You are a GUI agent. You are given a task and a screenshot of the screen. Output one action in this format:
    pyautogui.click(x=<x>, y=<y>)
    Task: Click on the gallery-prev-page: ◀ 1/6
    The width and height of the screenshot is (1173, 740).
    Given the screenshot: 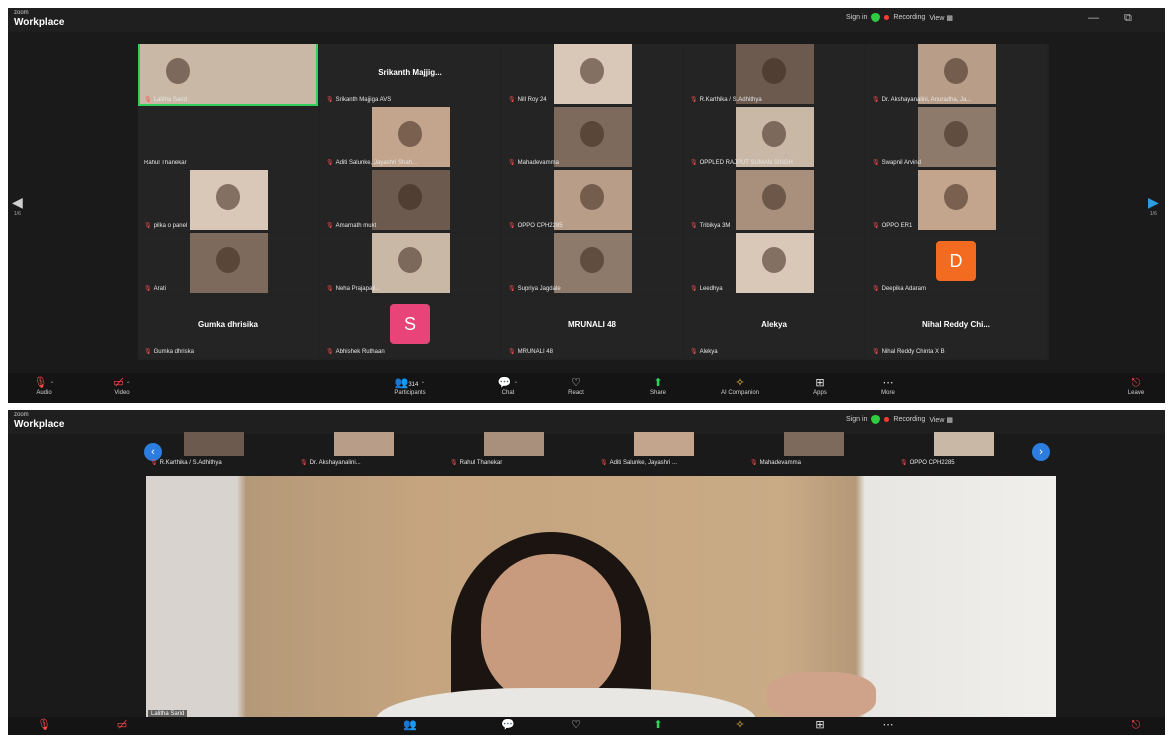 What is the action you would take?
    pyautogui.click(x=17, y=205)
    